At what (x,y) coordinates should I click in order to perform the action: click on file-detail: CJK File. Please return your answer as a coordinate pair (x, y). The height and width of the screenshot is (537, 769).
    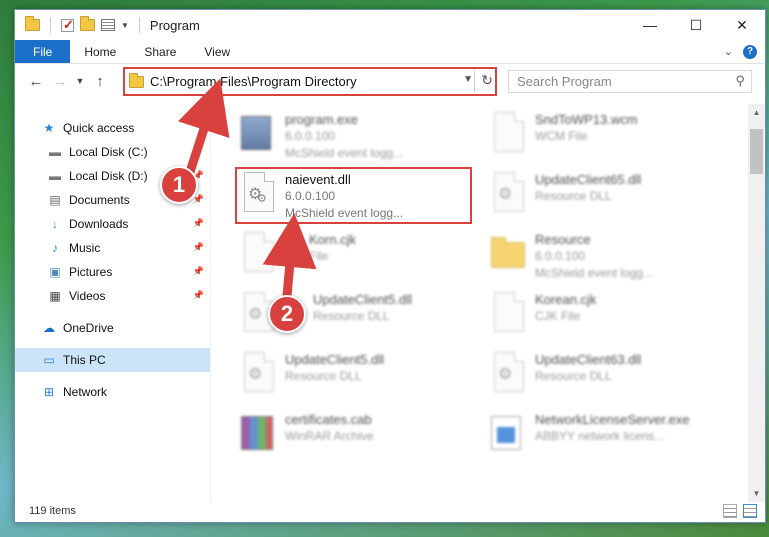
    Looking at the image, I should click on (558, 316).